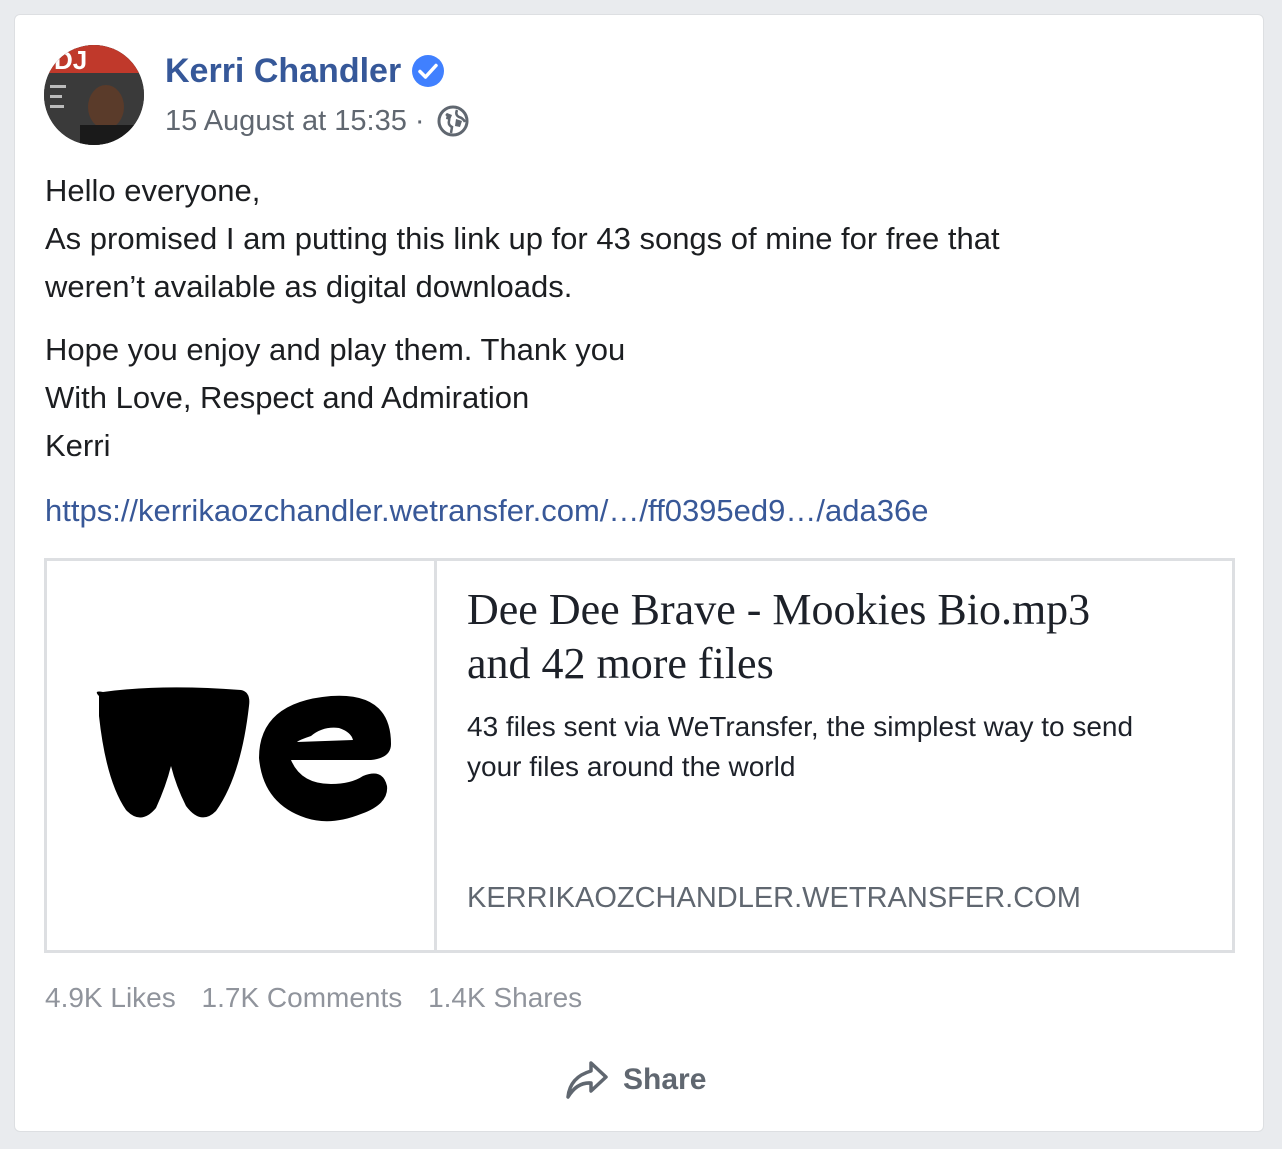 Image resolution: width=1282 pixels, height=1149 pixels. I want to click on avatar: DJ, so click(94, 95).